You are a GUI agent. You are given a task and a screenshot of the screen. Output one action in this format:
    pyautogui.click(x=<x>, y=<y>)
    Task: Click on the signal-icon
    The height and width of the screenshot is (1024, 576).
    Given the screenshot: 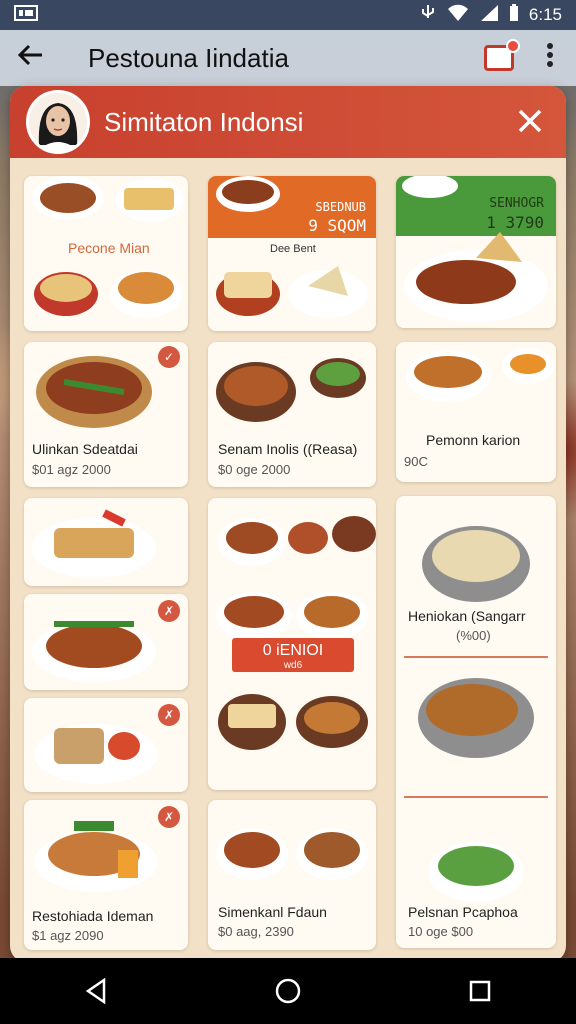 What is the action you would take?
    pyautogui.click(x=489, y=15)
    